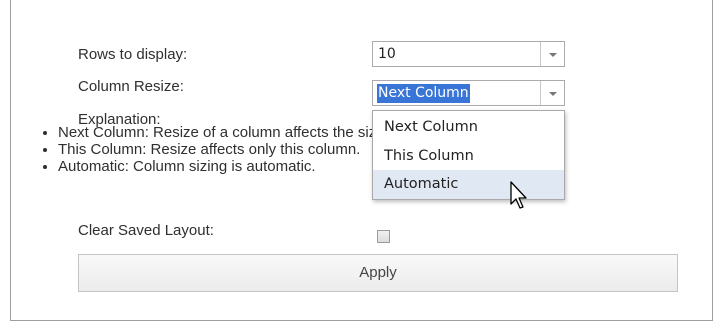  What do you see at coordinates (378, 273) in the screenshot?
I see `apply-button: Apply` at bounding box center [378, 273].